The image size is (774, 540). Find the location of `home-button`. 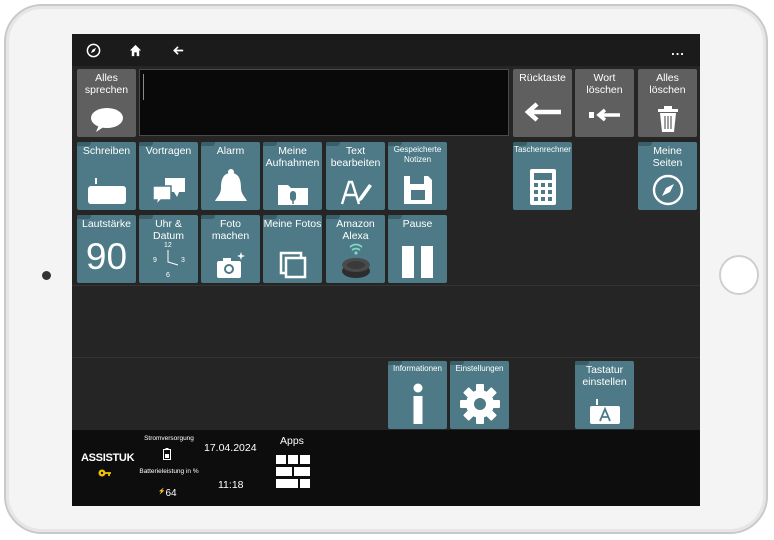

home-button is located at coordinates (739, 275).